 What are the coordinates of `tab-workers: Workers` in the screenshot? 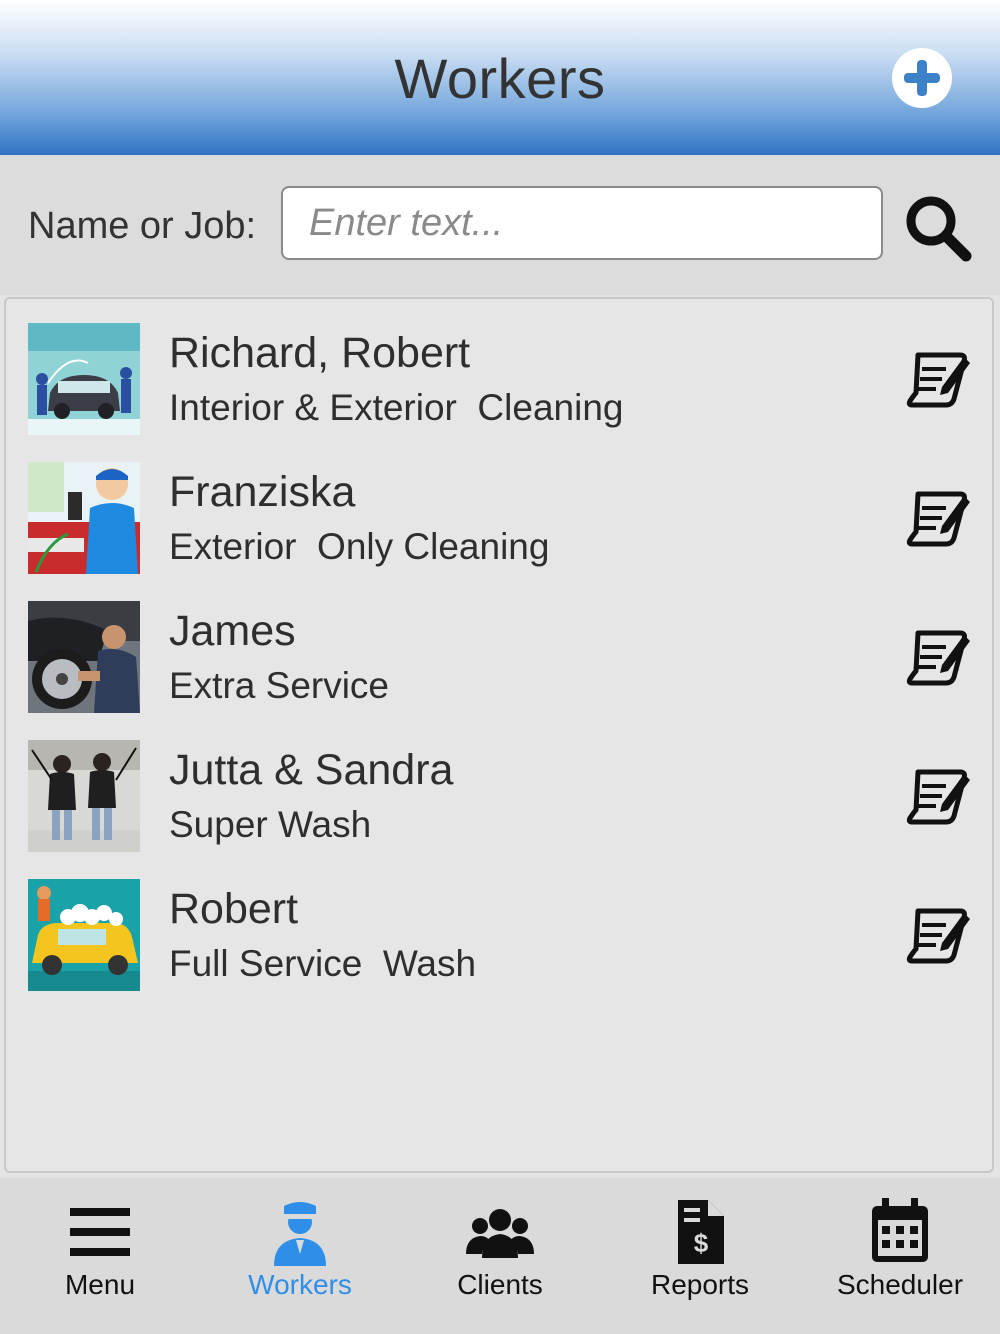 It's located at (300, 1256).